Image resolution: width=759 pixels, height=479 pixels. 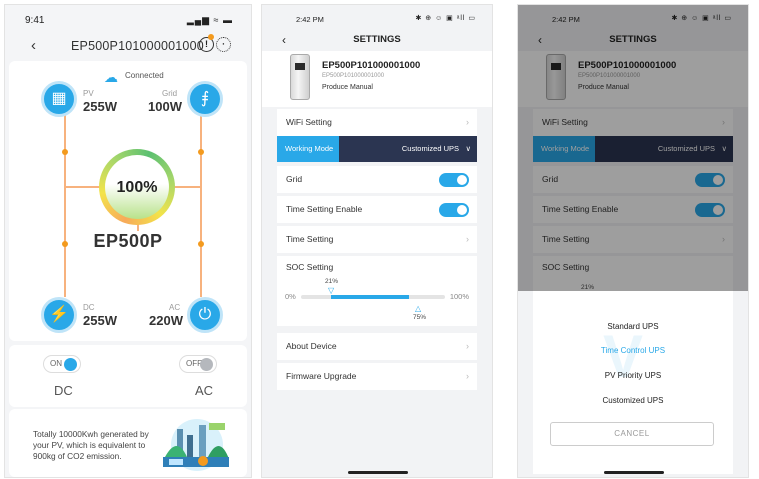 What do you see at coordinates (623, 356) in the screenshot?
I see `watermark-v-icon: V` at bounding box center [623, 356].